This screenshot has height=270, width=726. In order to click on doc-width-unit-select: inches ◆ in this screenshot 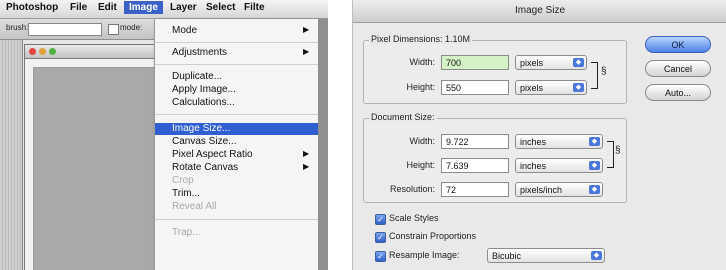, I will do `click(559, 141)`.